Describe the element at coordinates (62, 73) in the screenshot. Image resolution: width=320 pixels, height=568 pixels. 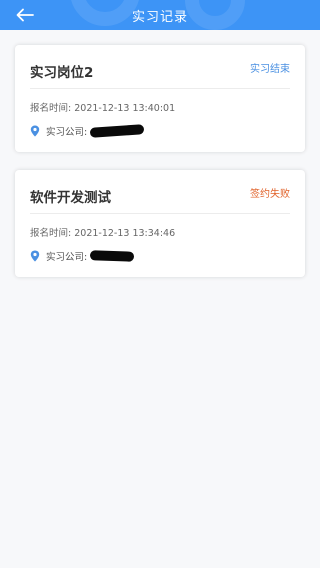
I see `record-title: 实习岗位2` at that location.